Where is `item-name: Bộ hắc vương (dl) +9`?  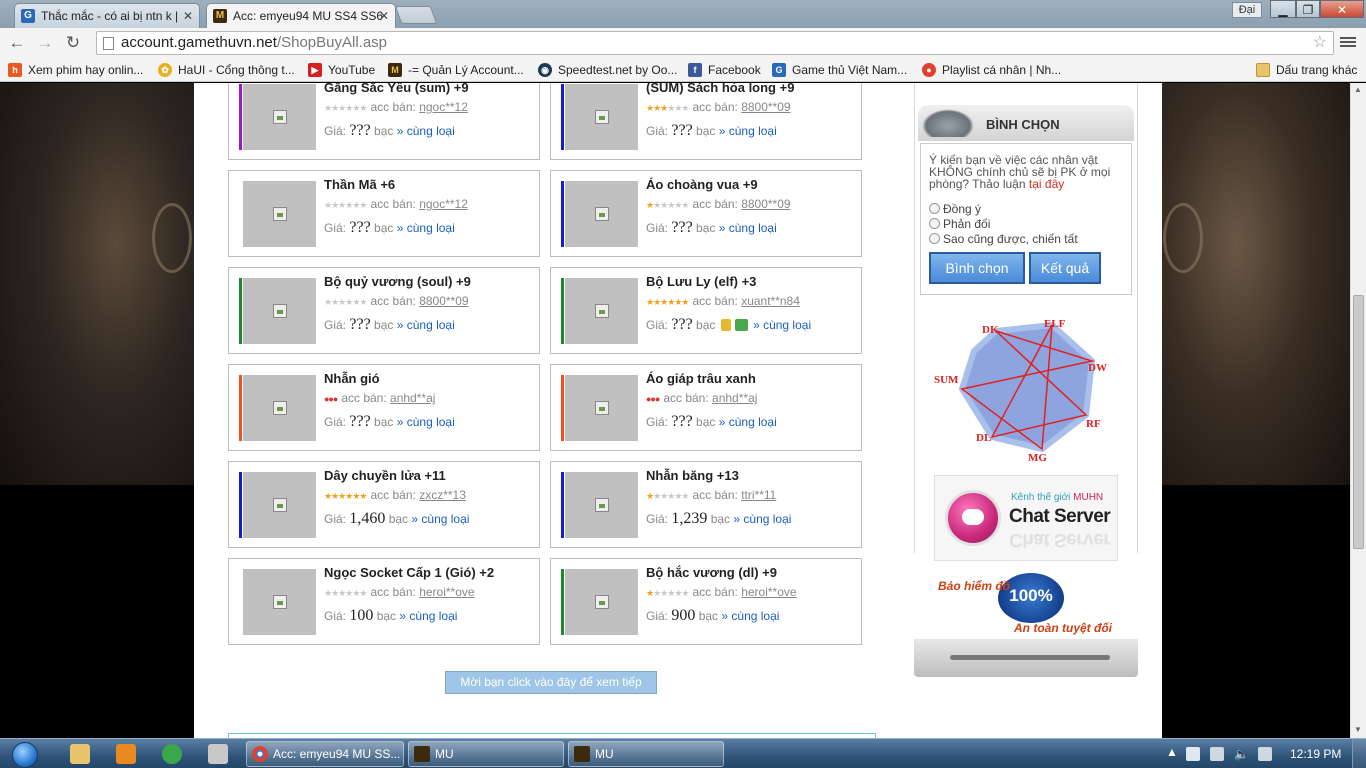
item-name: Bộ hắc vương (dl) +9 is located at coordinates (711, 572).